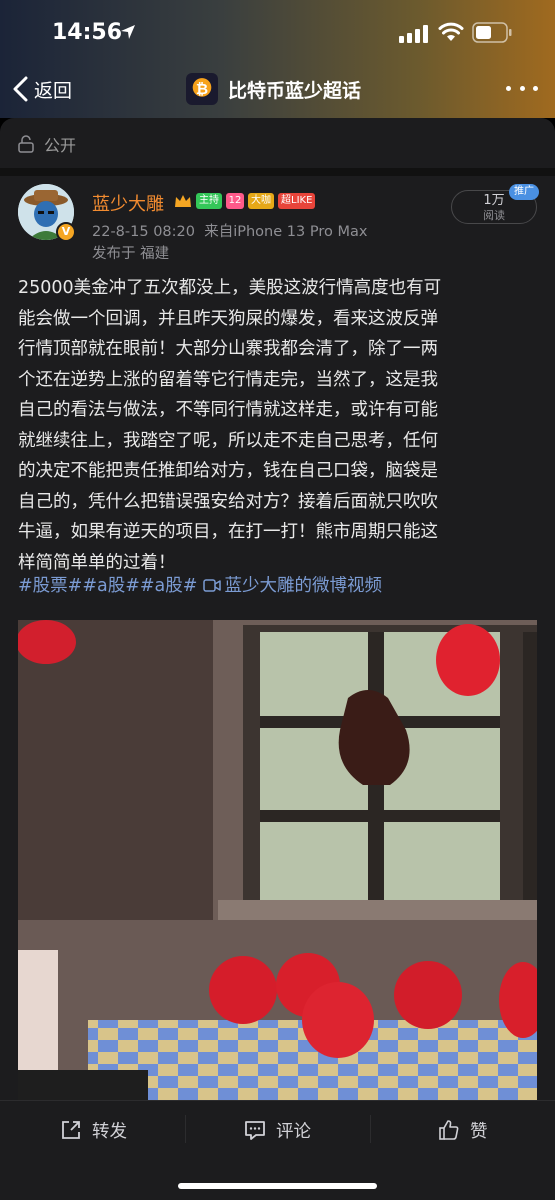 This screenshot has width=555, height=1200. I want to click on crown-icon, so click(183, 201).